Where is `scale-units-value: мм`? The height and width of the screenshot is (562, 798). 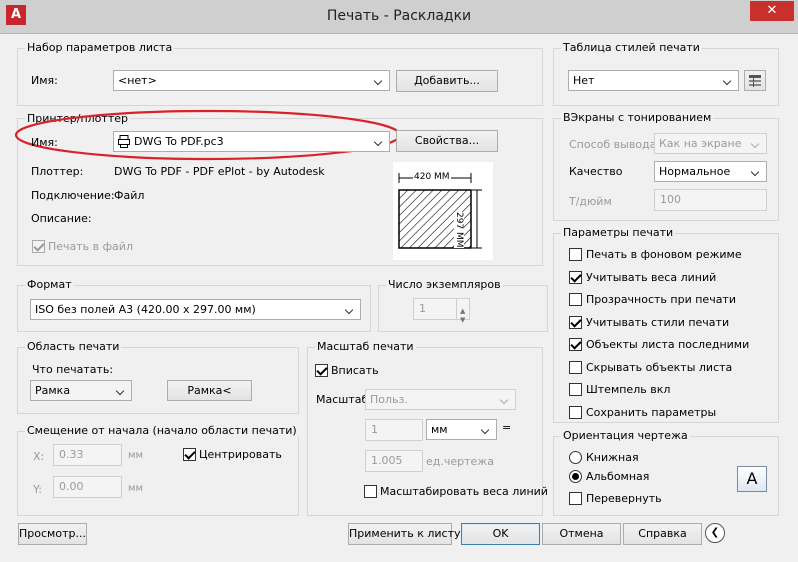
scale-units-value: мм is located at coordinates (439, 429).